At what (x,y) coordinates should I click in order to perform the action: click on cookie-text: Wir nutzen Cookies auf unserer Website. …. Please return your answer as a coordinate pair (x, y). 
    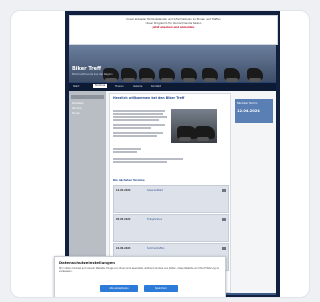
    Looking at the image, I should click on (139, 270).